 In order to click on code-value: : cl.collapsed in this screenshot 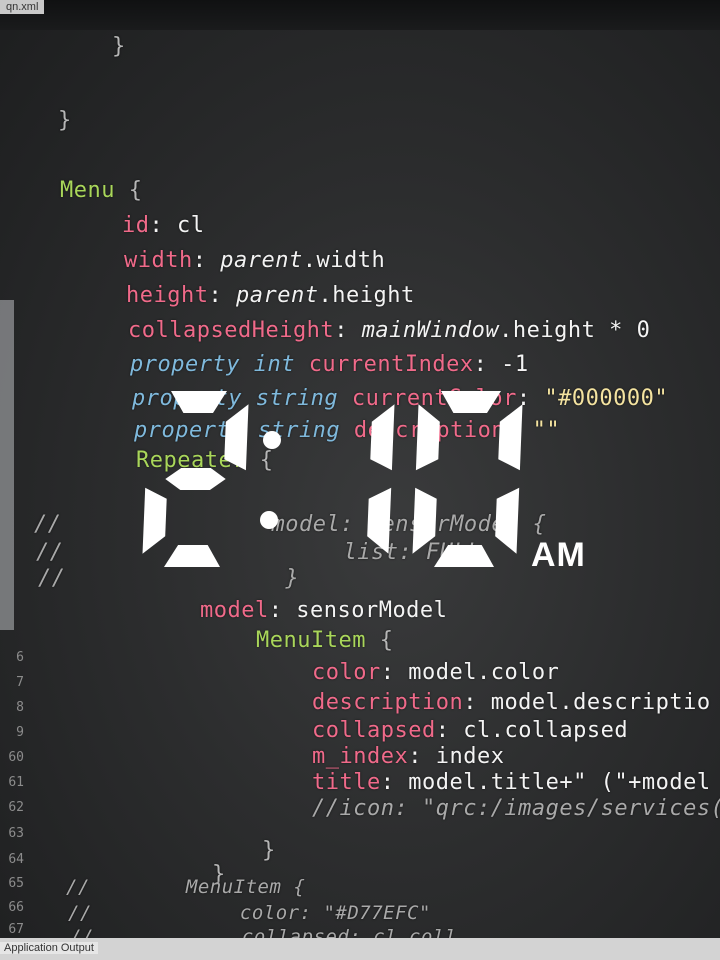, I will do `click(532, 730)`.